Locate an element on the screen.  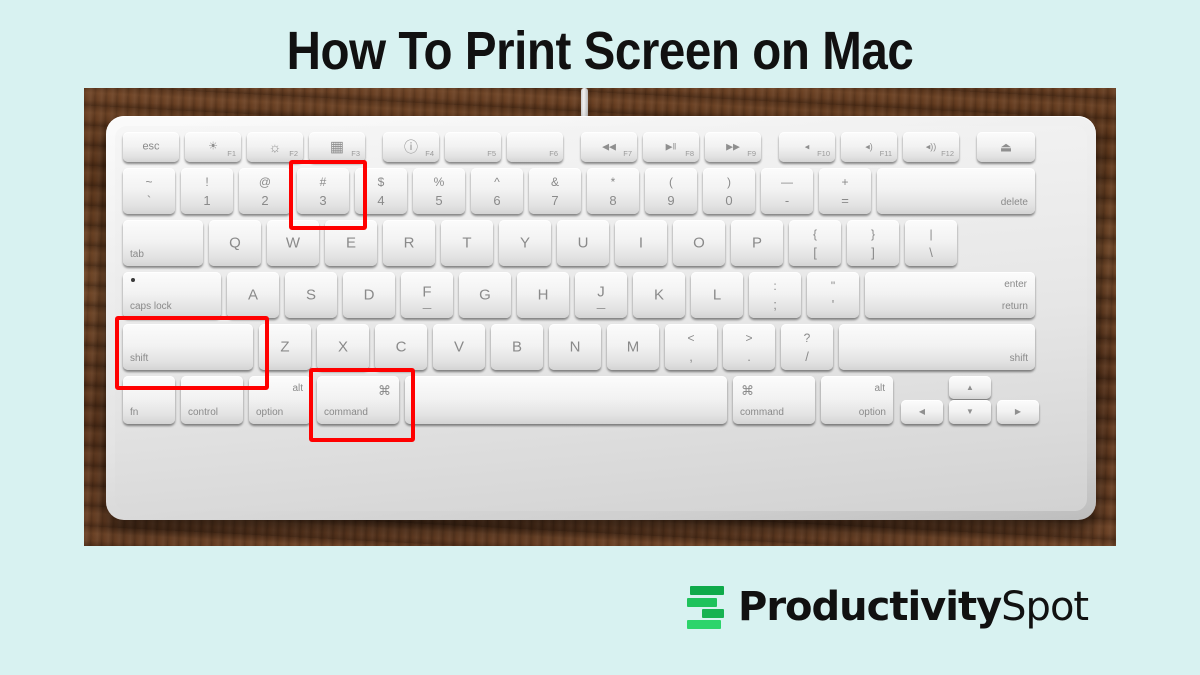
key-bracket-left-label: [ is located at coordinates (815, 252).